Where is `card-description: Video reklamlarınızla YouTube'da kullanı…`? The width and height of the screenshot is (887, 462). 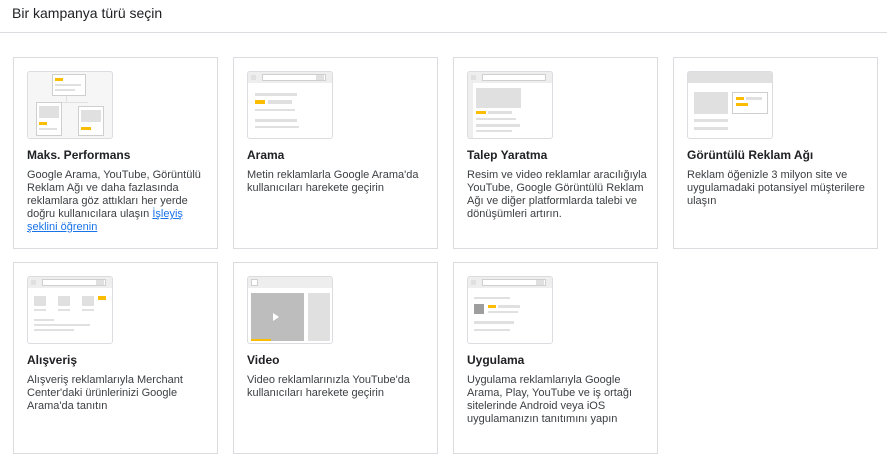
card-description: Video reklamlarınızla YouTube'da kullanı… is located at coordinates (328, 386).